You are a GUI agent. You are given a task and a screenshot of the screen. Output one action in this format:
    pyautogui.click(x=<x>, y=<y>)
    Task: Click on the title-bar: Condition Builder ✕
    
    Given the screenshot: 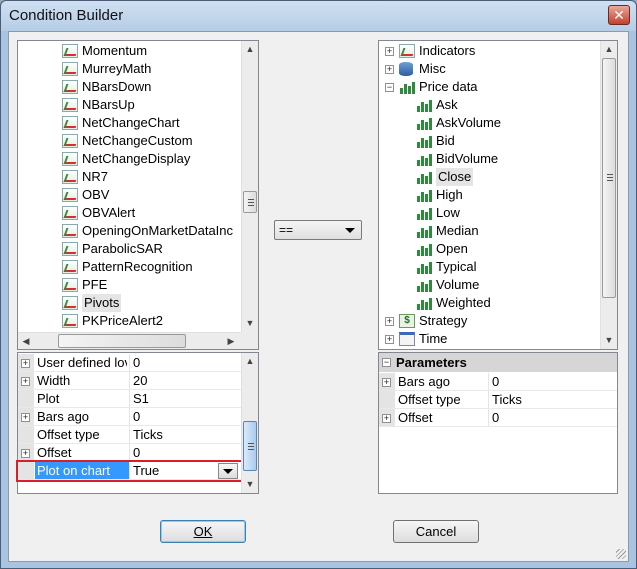 What is the action you would take?
    pyautogui.click(x=318, y=16)
    